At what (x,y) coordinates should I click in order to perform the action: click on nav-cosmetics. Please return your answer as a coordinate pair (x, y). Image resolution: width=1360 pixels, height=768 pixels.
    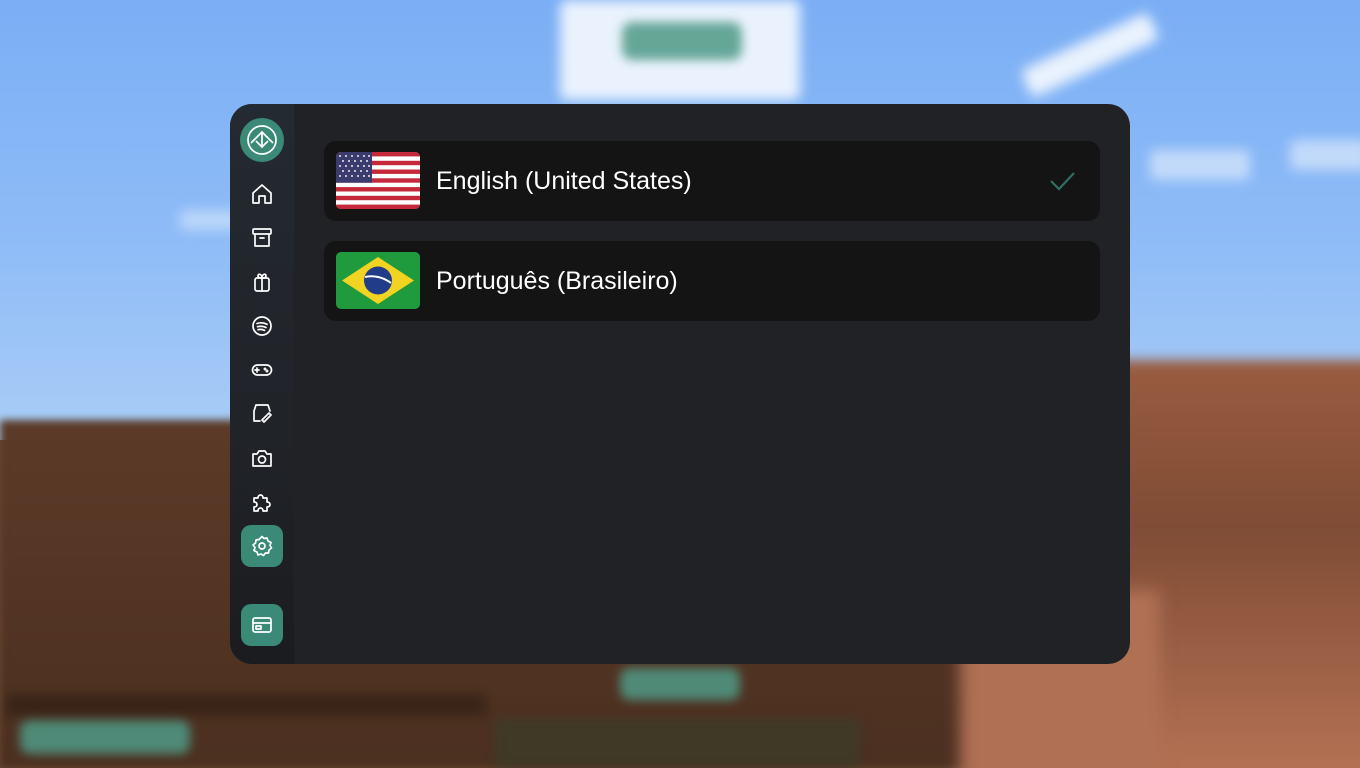
    Looking at the image, I should click on (262, 414).